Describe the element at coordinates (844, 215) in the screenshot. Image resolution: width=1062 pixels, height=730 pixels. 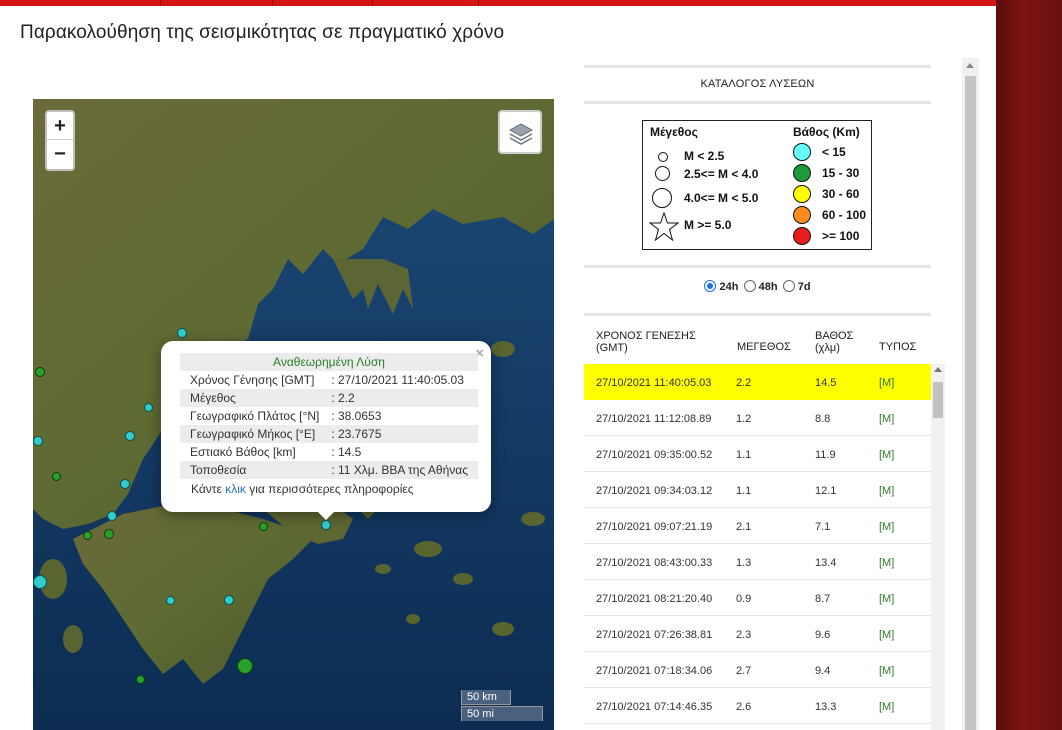
I see `legend-depth-item: 60 - 100` at that location.